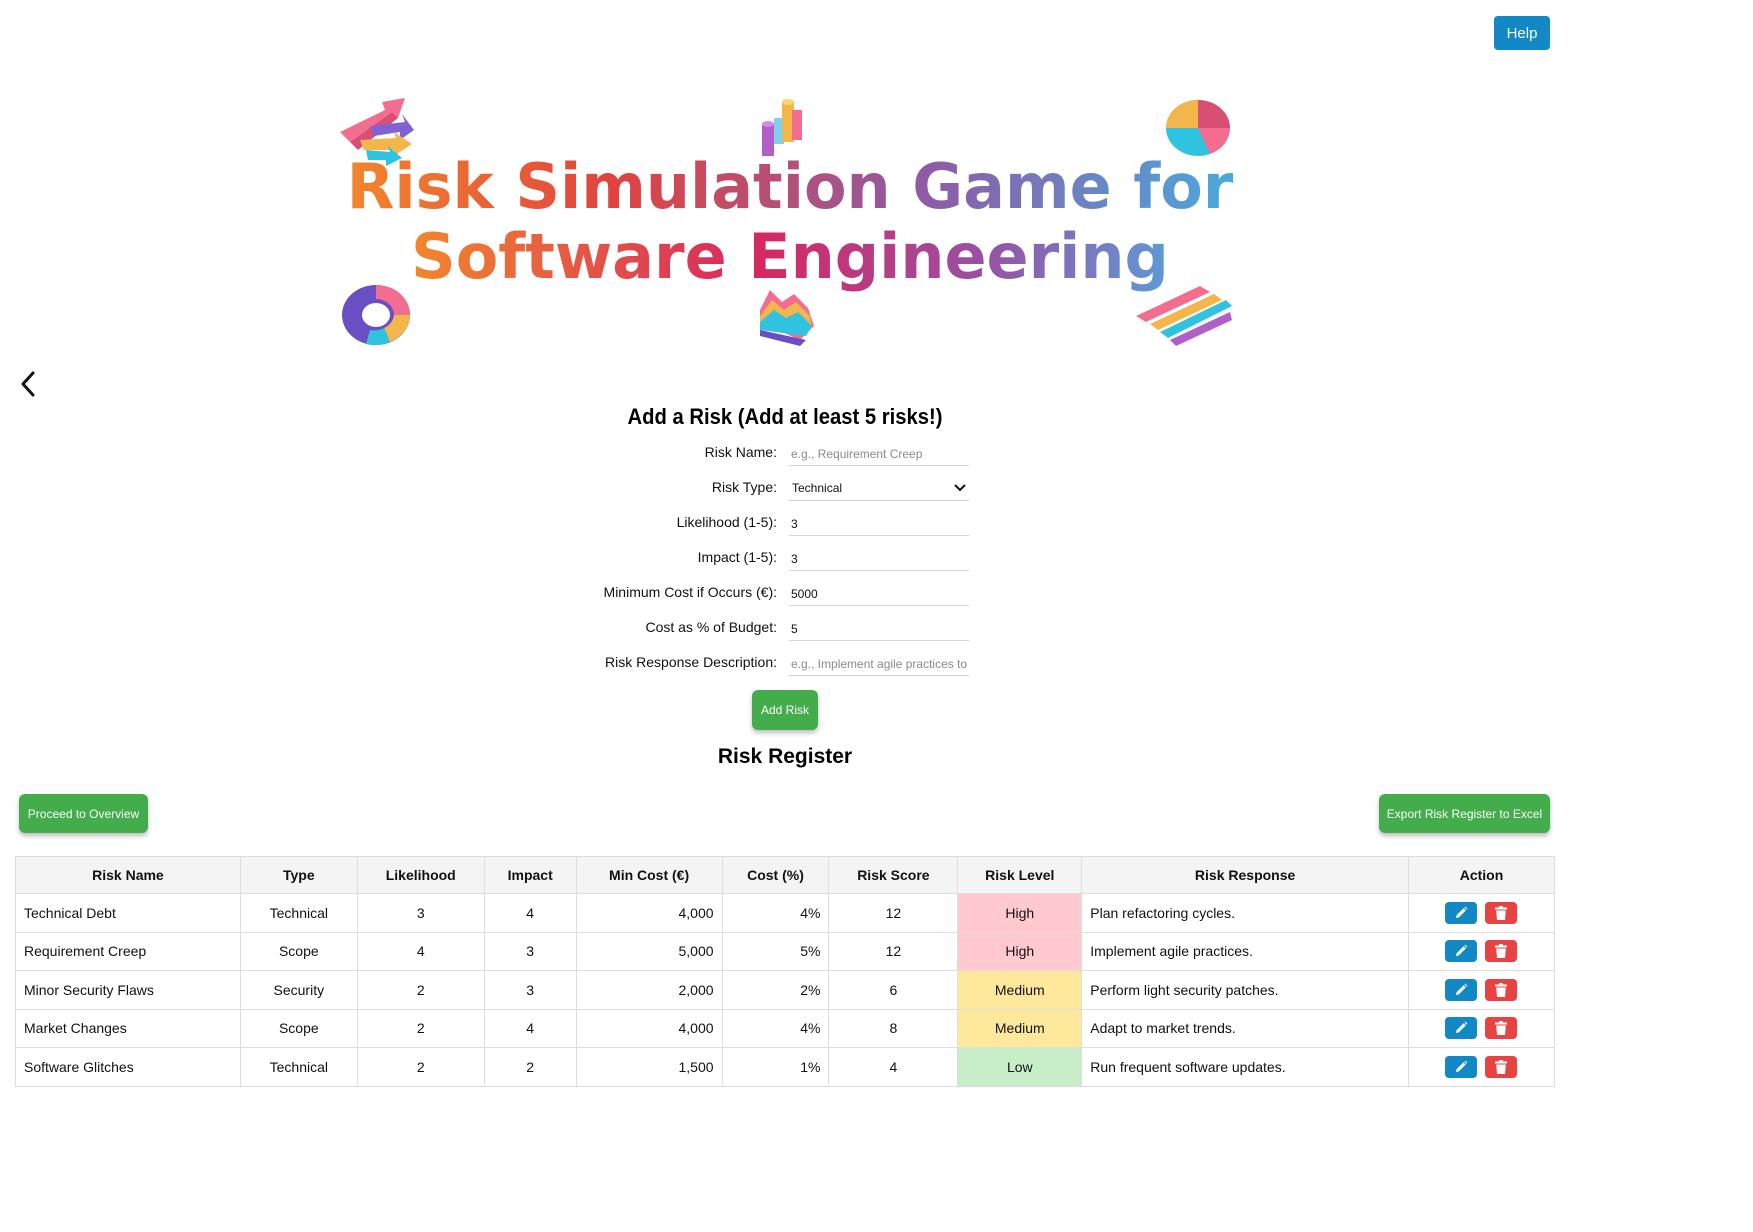  What do you see at coordinates (785, 630) in the screenshot?
I see `cost-pct-row: Cost as % of Budget:` at bounding box center [785, 630].